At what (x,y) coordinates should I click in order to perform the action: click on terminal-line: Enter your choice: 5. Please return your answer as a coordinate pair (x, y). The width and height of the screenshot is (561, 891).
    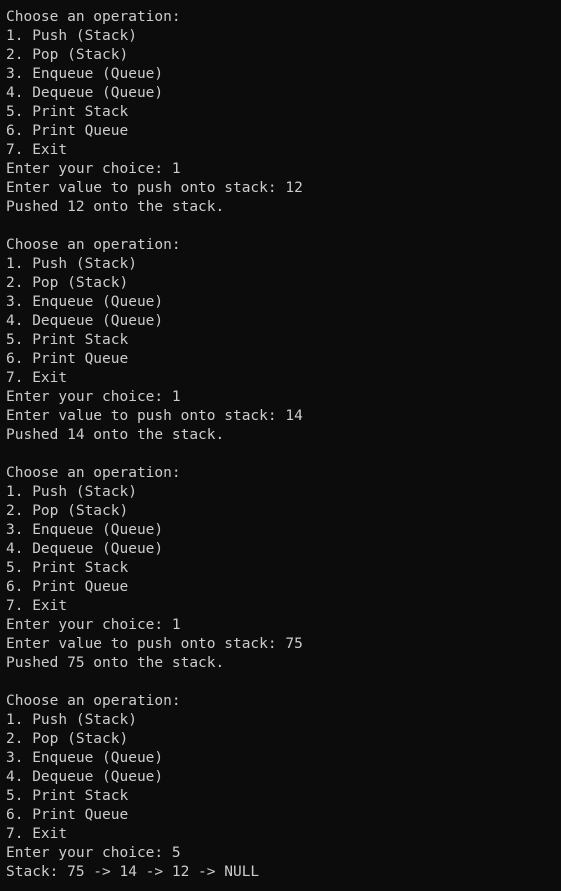
    Looking at the image, I should click on (93, 853).